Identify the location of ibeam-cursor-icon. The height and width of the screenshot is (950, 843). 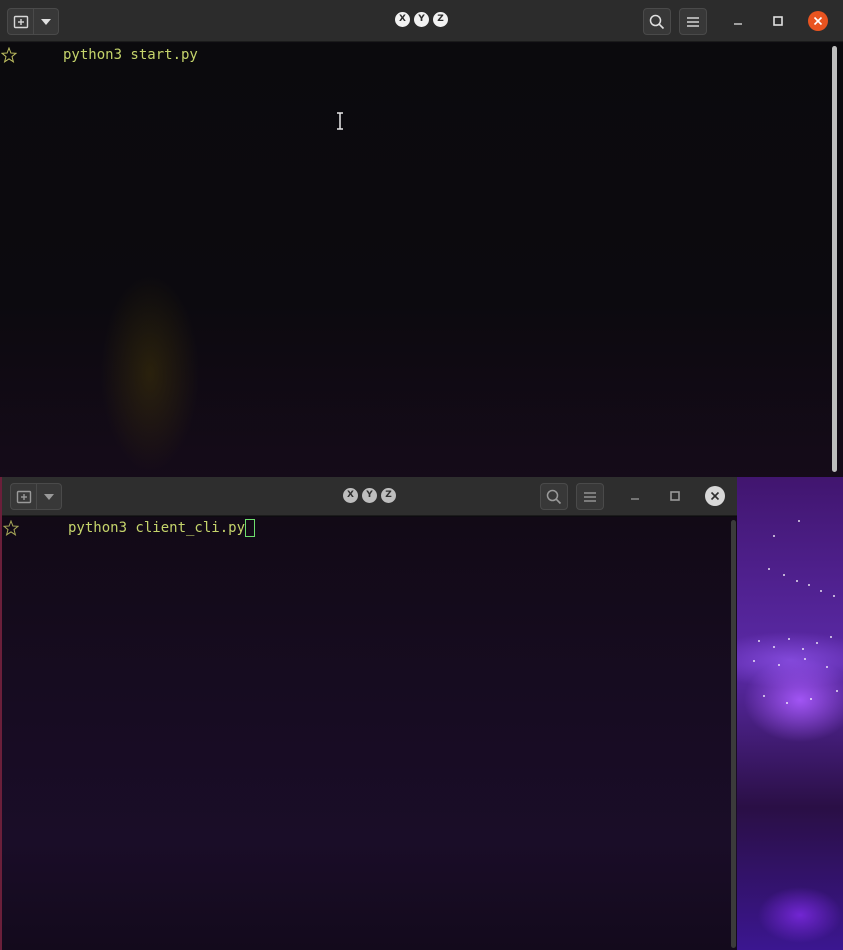
(340, 121).